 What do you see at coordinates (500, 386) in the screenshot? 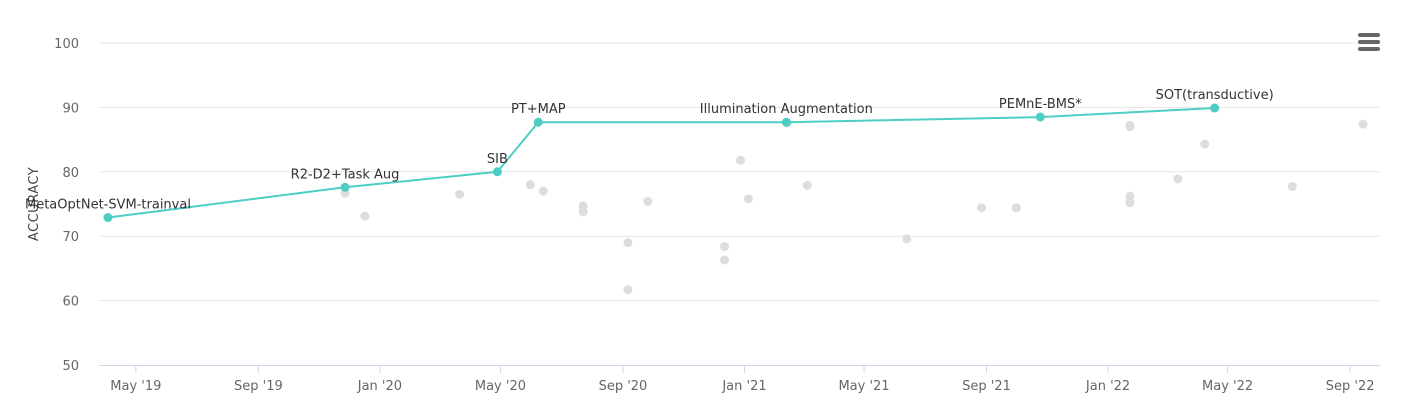
I see `x-tick-label: May '20` at bounding box center [500, 386].